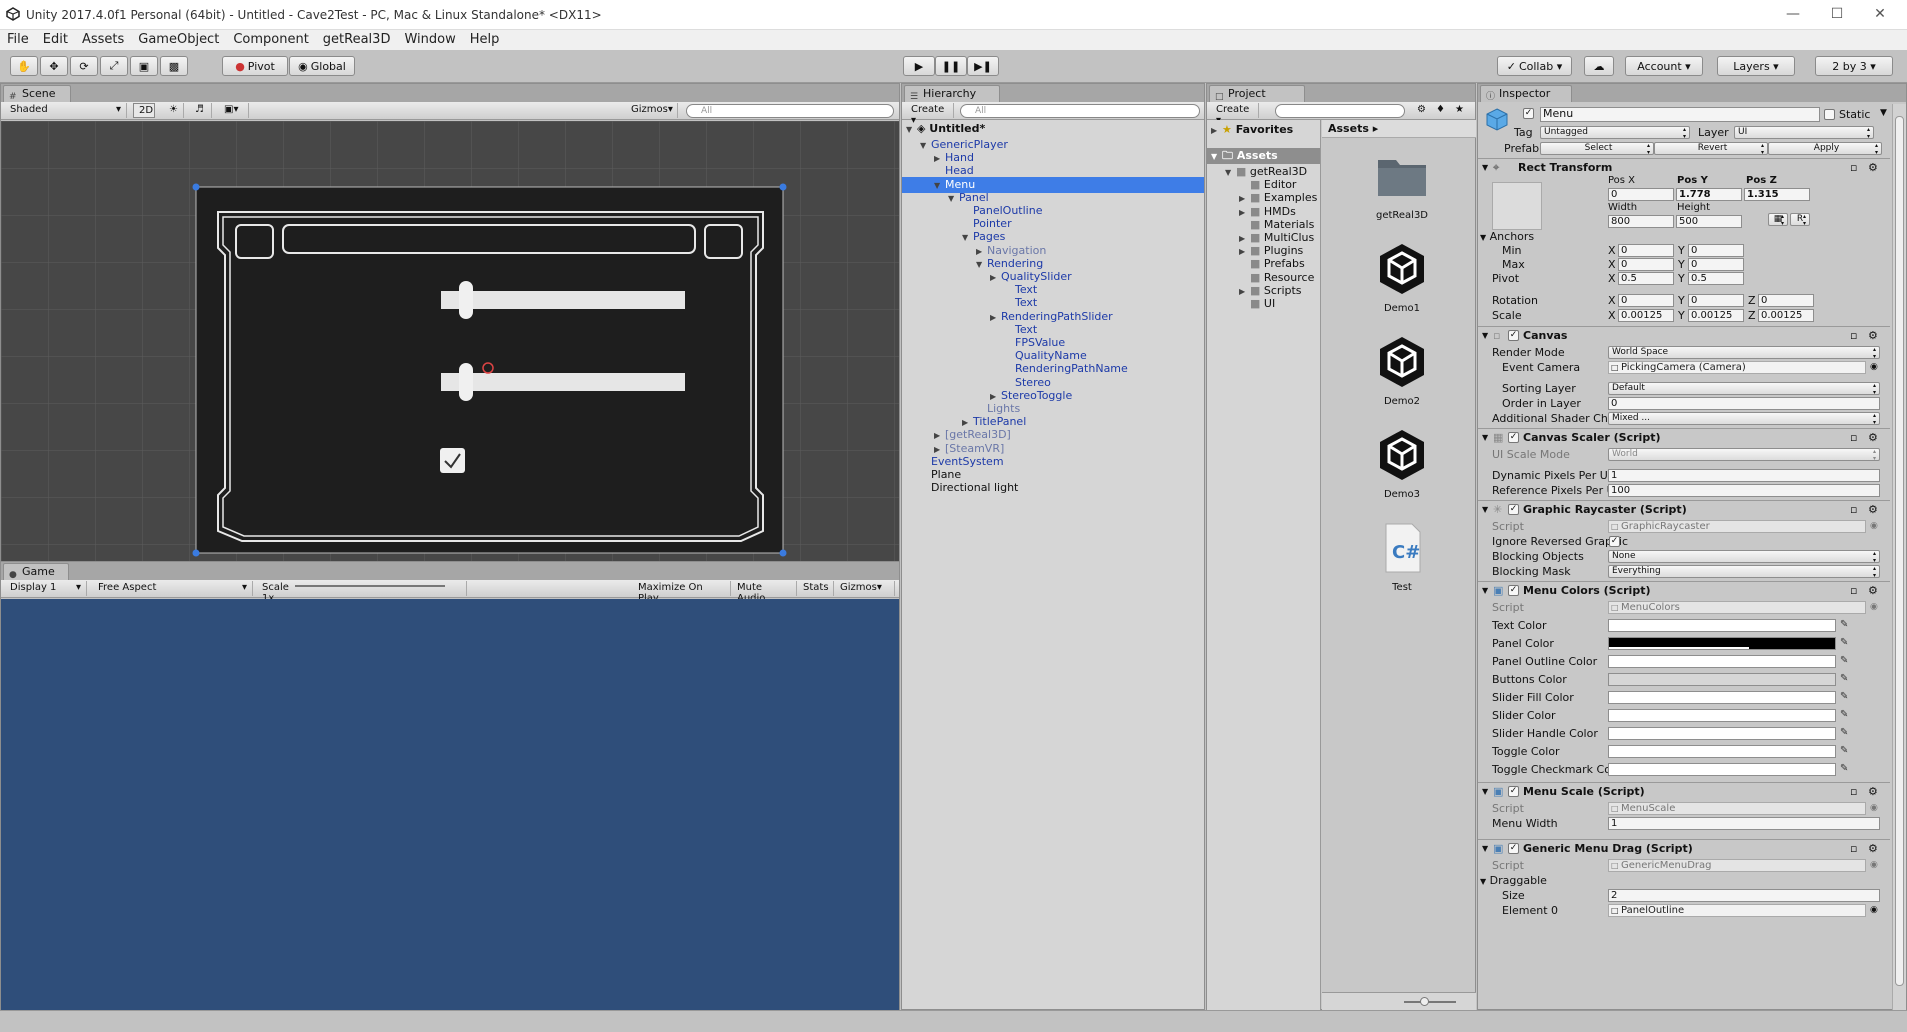 The width and height of the screenshot is (1907, 1032). Describe the element at coordinates (178, 39) in the screenshot. I see `menu-gameobject: GameObject` at that location.